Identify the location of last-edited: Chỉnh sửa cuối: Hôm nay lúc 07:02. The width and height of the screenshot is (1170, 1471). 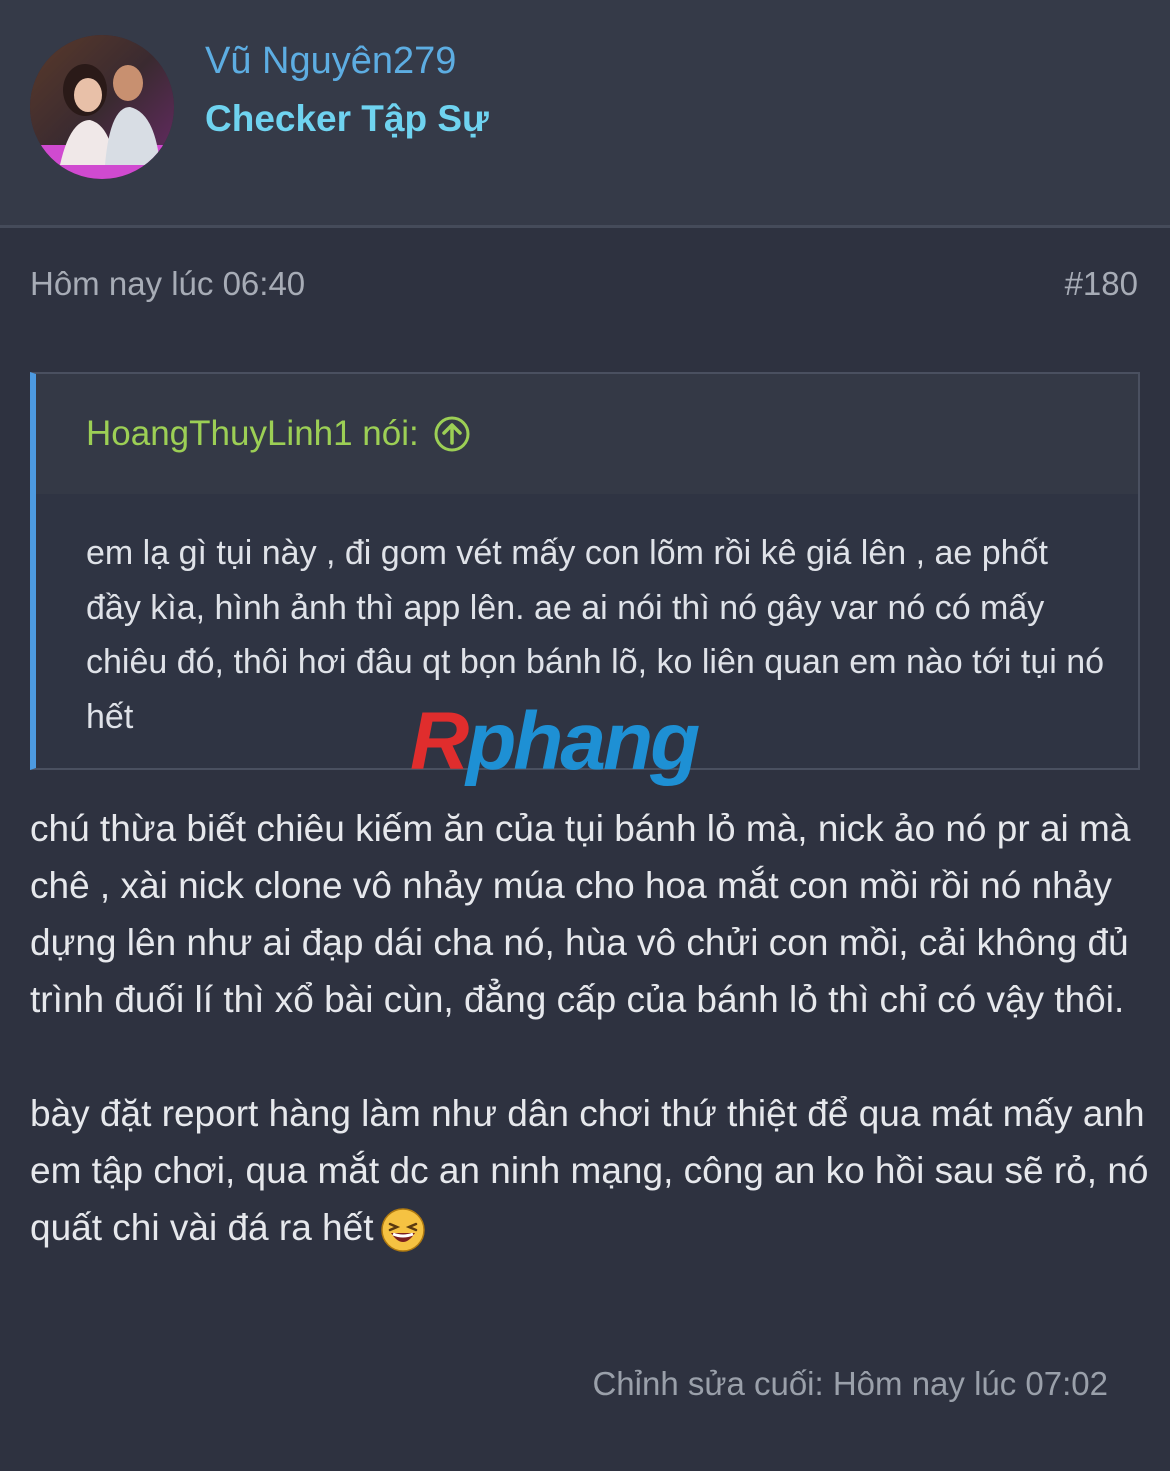
(850, 1383).